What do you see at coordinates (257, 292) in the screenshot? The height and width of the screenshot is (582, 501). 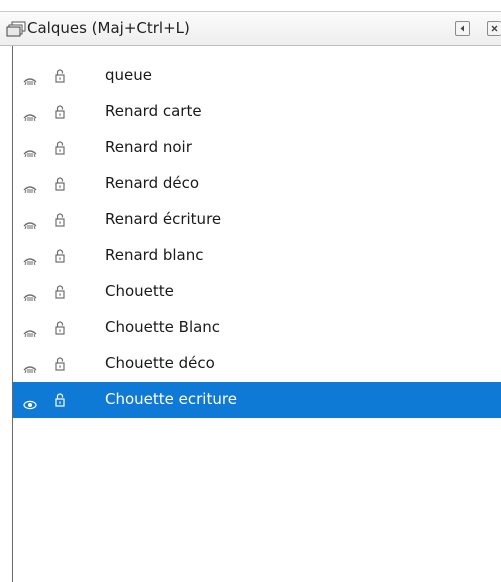 I see `layer-row: Chouette` at bounding box center [257, 292].